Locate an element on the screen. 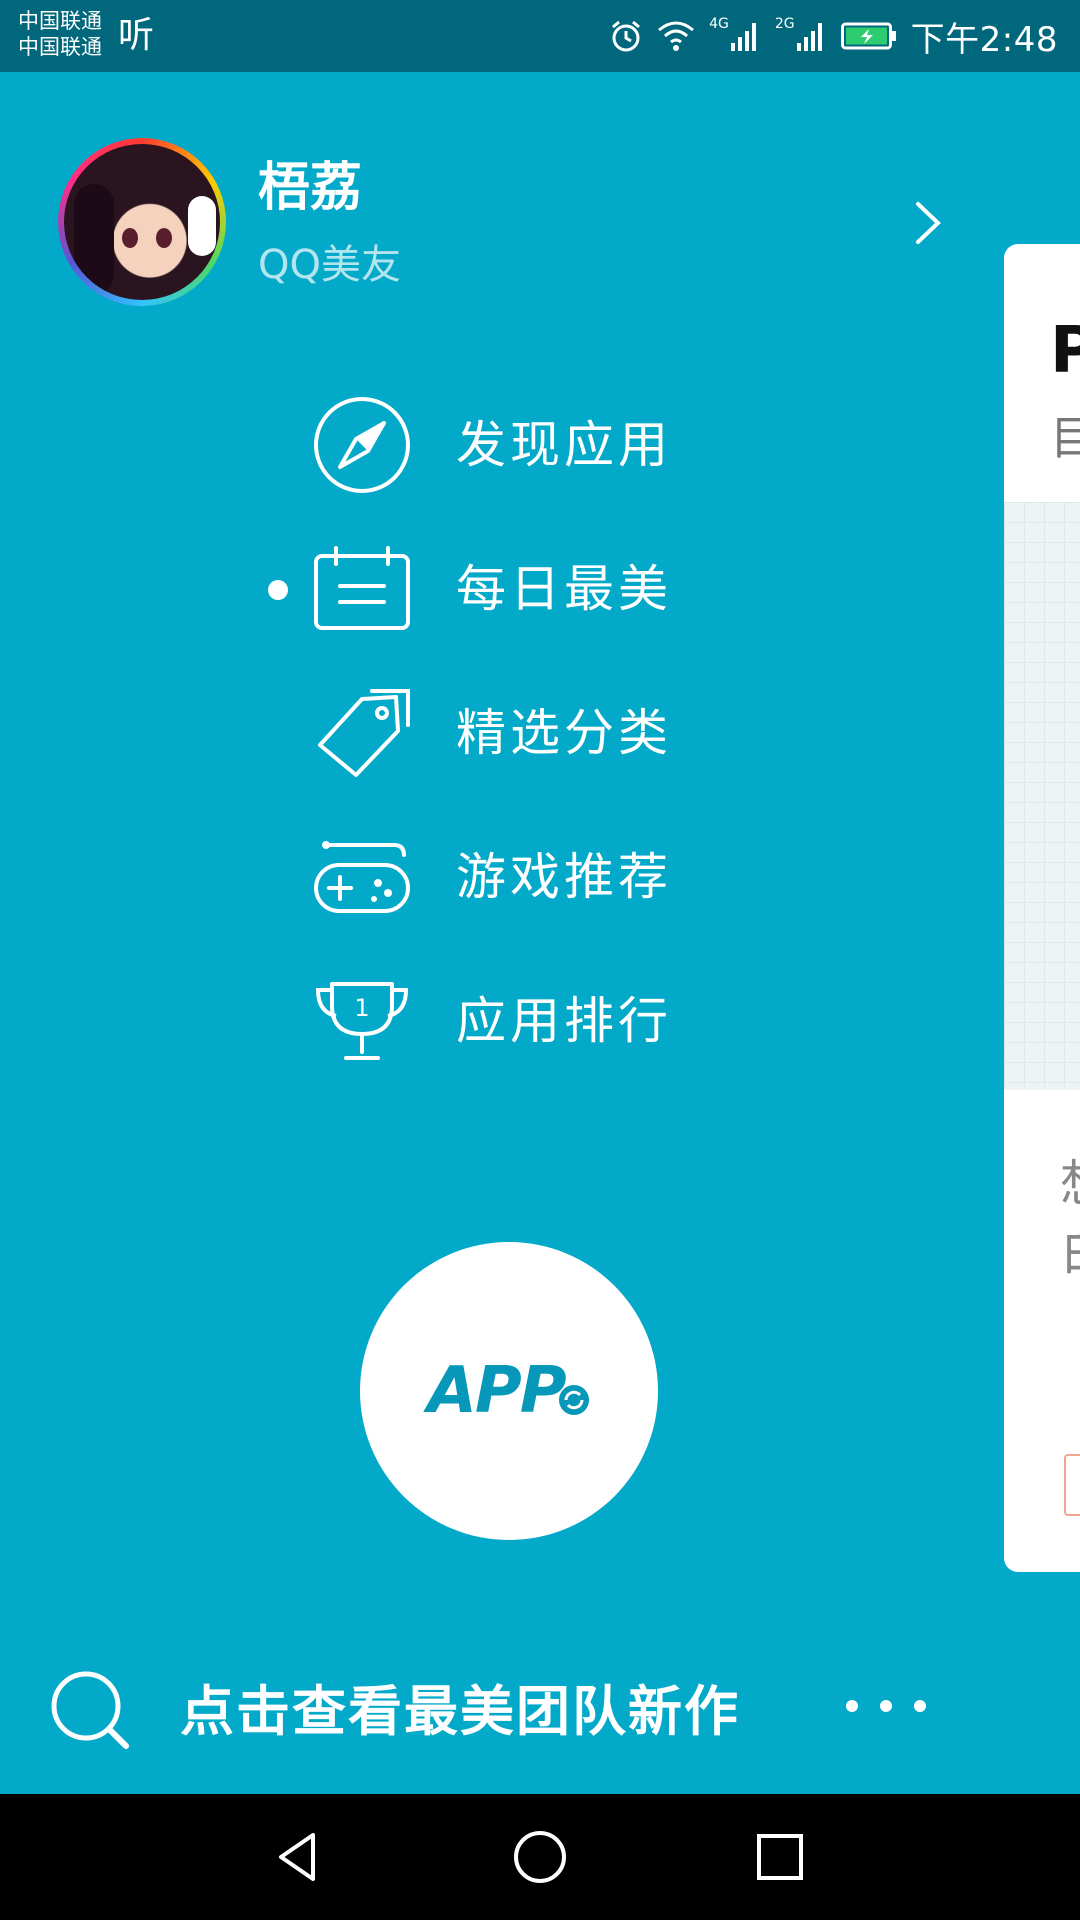 This screenshot has width=1080, height=1920. menu-item-daily-best: 每日最美 is located at coordinates (520, 589).